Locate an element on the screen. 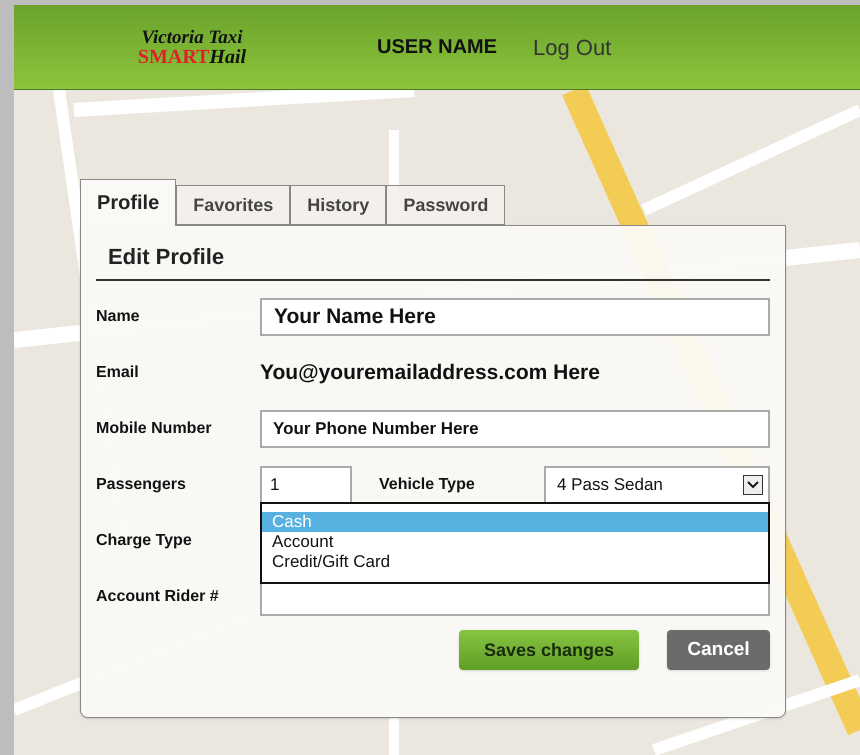 This screenshot has height=755, width=860. tab: Password is located at coordinates (446, 205).